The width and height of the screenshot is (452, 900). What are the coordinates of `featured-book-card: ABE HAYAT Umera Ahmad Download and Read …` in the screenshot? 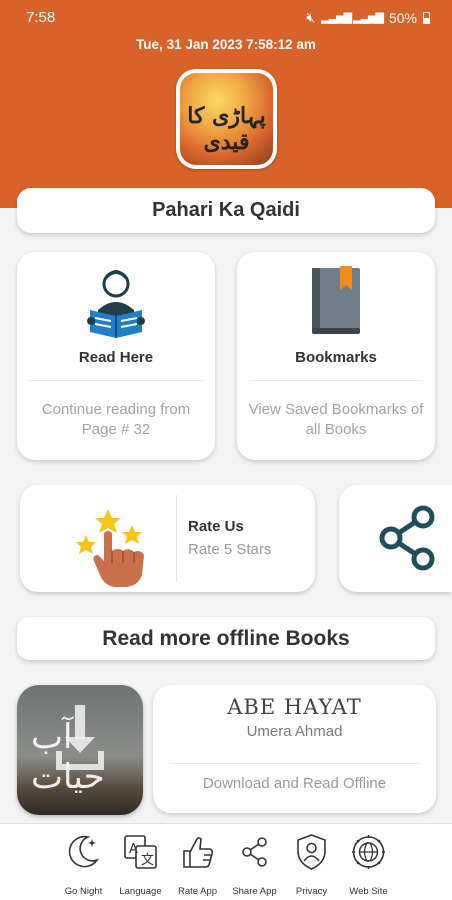 It's located at (294, 749).